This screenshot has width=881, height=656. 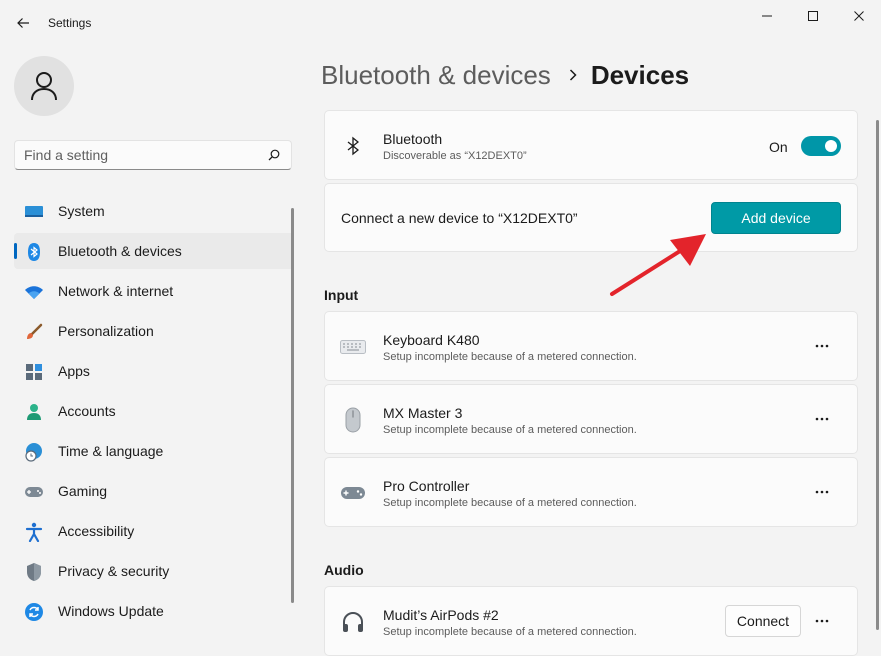 I want to click on sidebar-item-personalization: Personalization, so click(x=154, y=331).